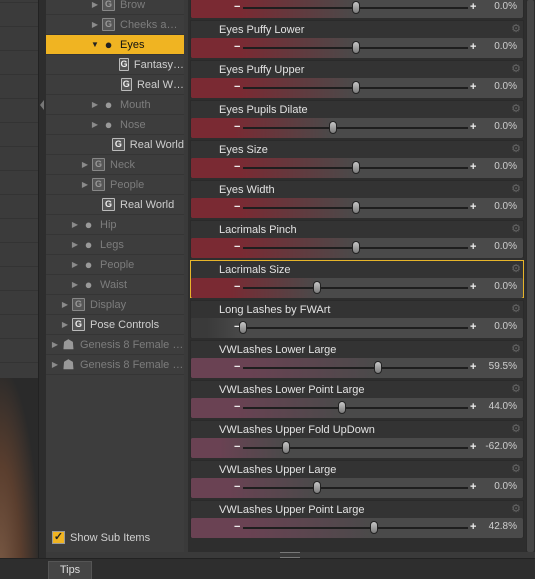  I want to click on property-slider: Eyes Pupils Dilate ⚙ − +0.0%, so click(357, 119).